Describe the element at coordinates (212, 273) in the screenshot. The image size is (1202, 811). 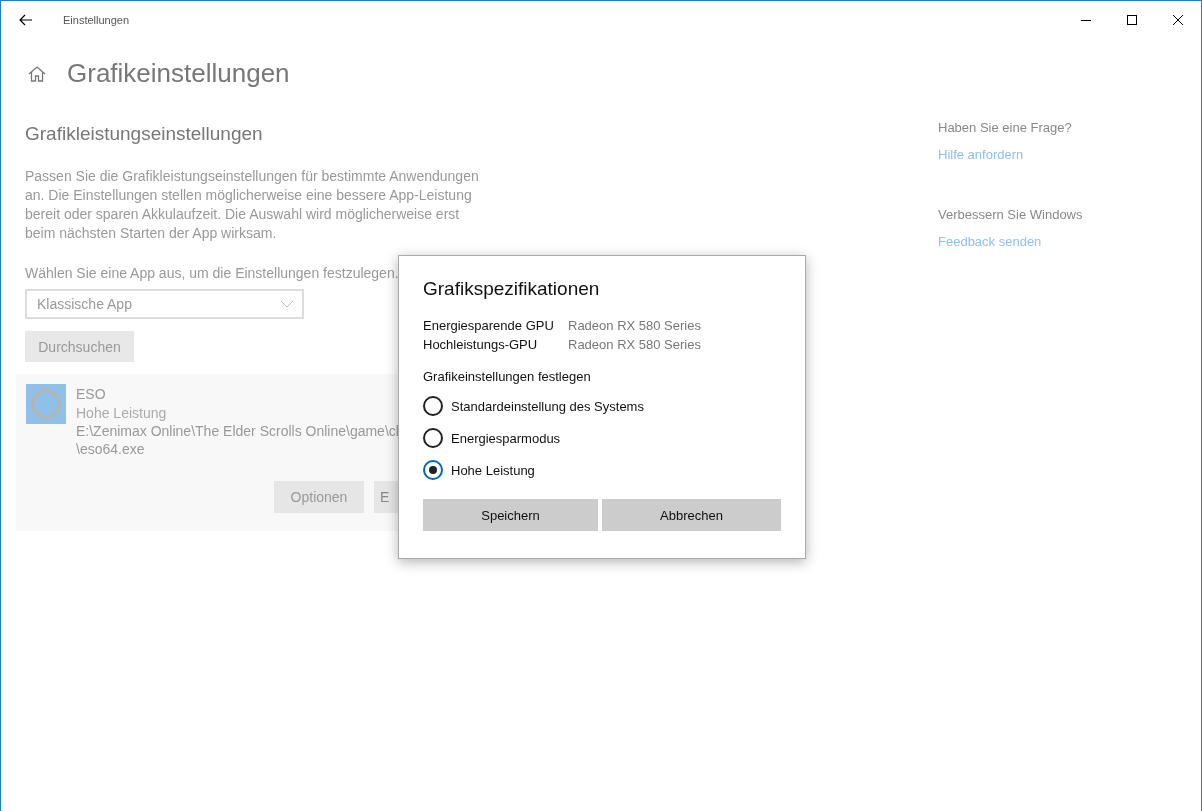
I see `select-label: Wählen Sie eine App aus, um die Einstellungen festzulegen.` at that location.